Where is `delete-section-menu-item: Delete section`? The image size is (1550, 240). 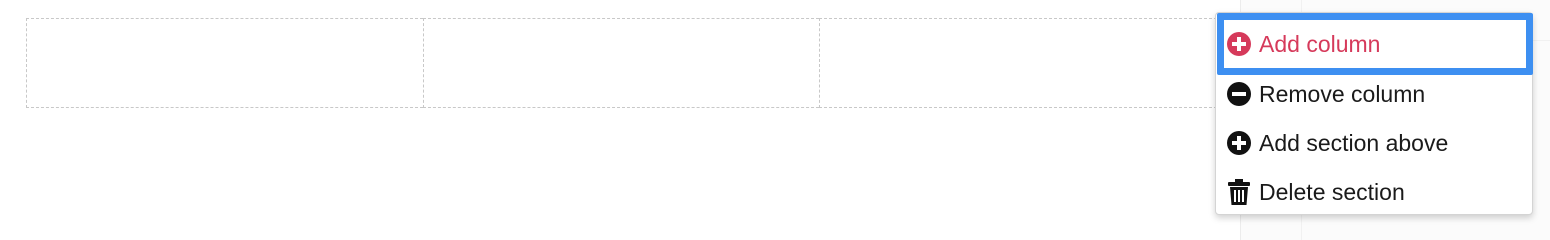
delete-section-menu-item: Delete section is located at coordinates (1376, 192).